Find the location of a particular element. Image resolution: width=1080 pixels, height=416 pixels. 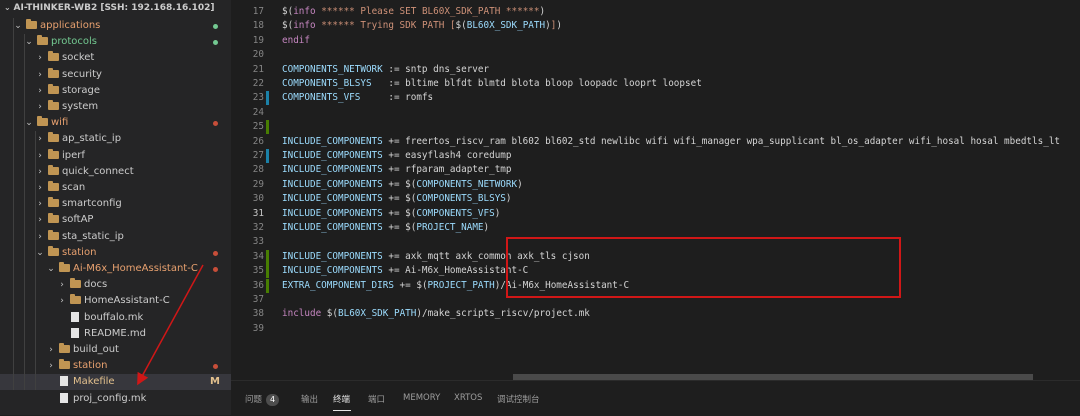

tree-item-label: bouffalo.mk is located at coordinates (114, 317).